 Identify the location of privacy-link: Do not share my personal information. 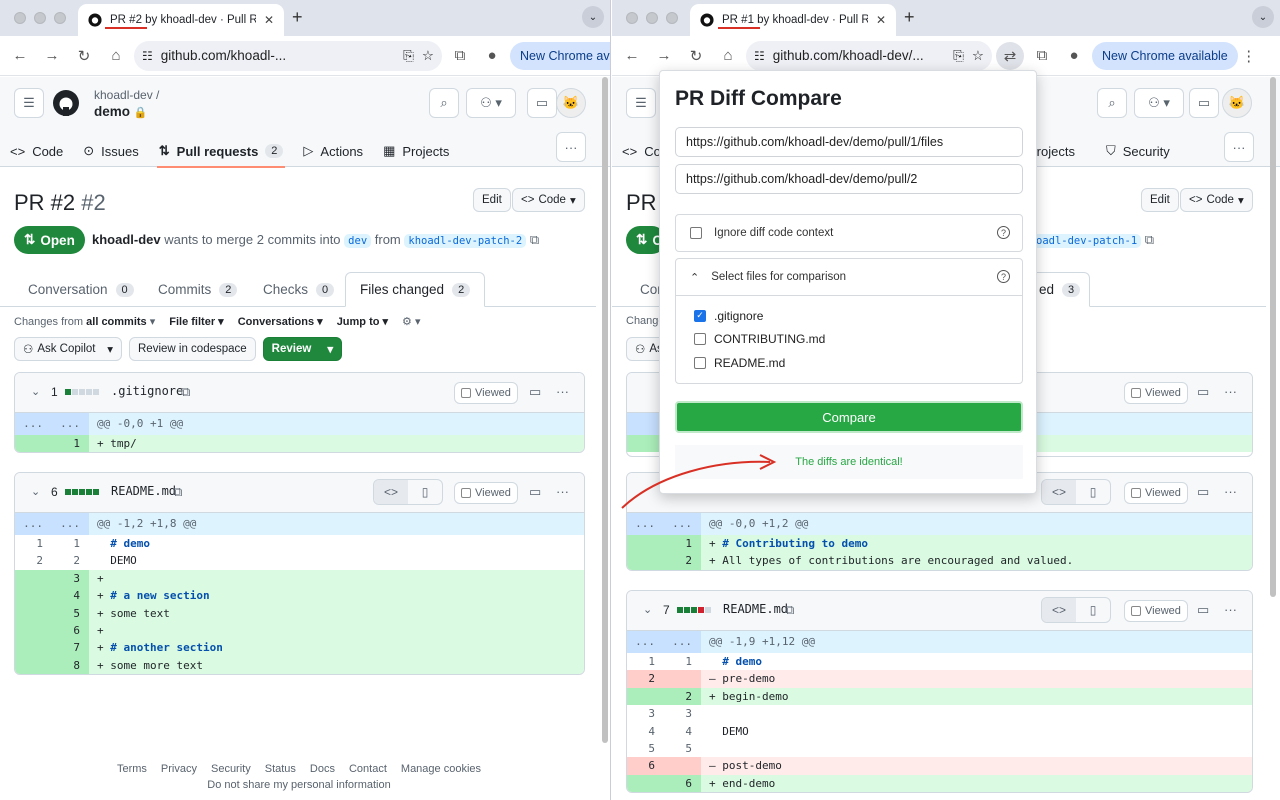
(299, 785).